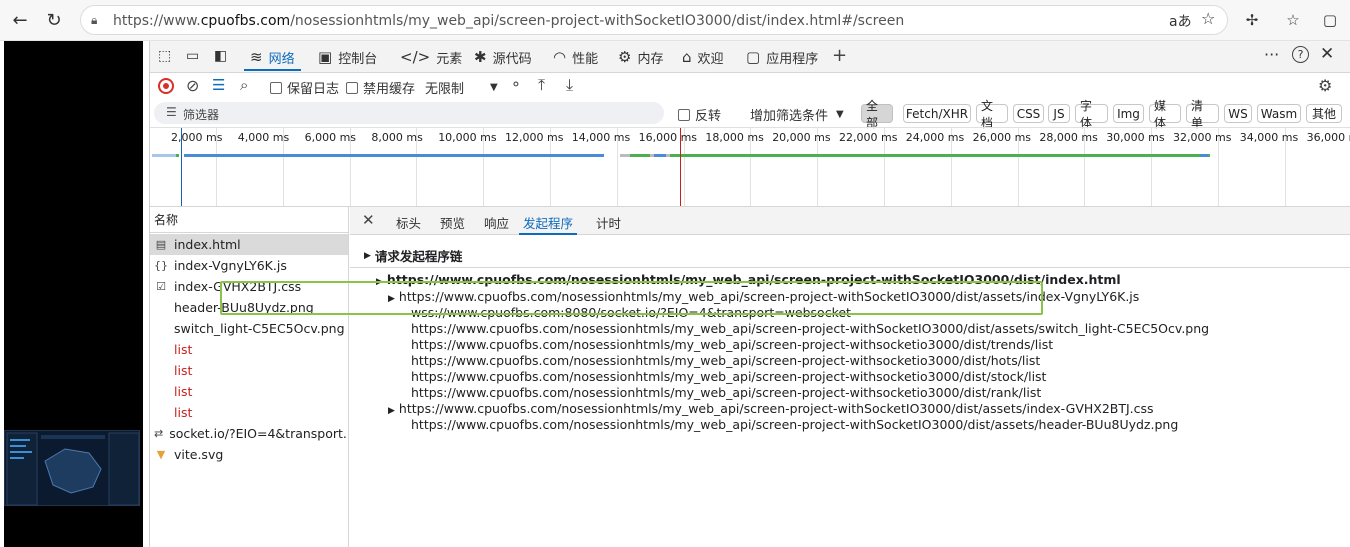 The width and height of the screenshot is (1350, 547). Describe the element at coordinates (753, 57) in the screenshot. I see `app-icon: ▢` at that location.